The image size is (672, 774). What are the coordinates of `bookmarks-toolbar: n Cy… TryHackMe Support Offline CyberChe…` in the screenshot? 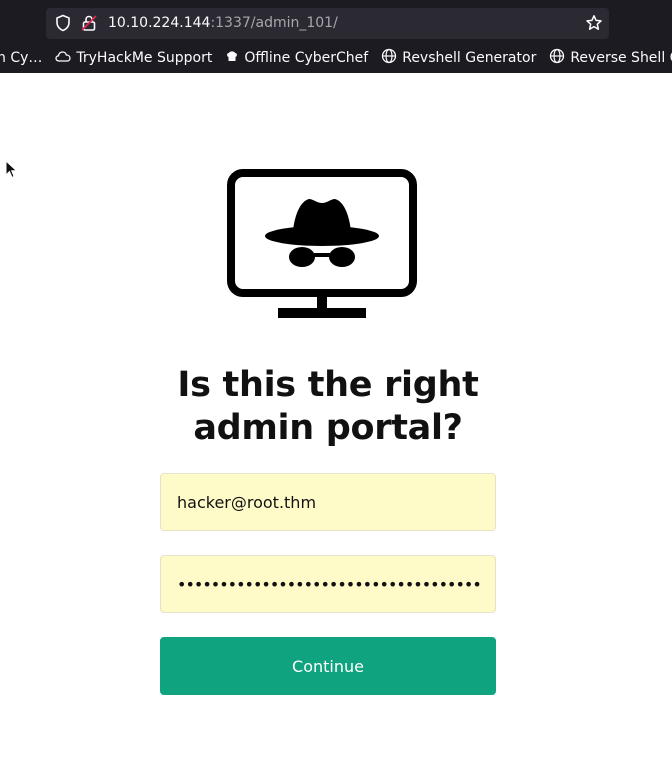 It's located at (336, 58).